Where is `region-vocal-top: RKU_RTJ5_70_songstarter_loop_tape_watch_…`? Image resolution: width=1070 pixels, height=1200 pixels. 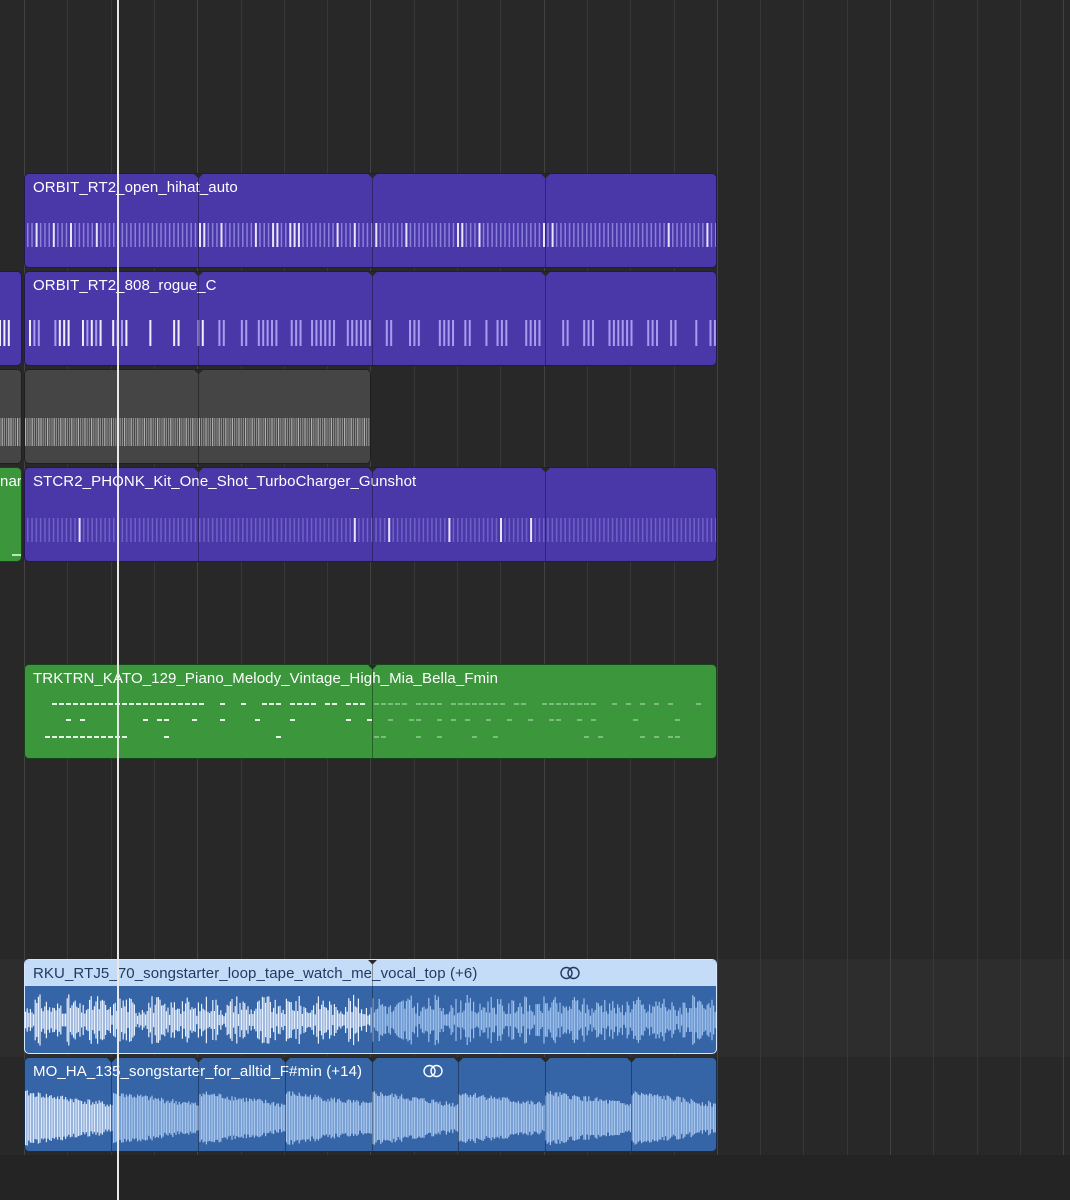 region-vocal-top: RKU_RTJ5_70_songstarter_loop_tape_watch_… is located at coordinates (370, 1006).